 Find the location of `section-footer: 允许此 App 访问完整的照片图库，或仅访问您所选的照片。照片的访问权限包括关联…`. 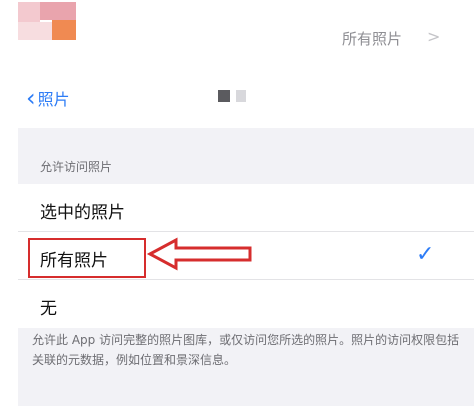

section-footer: 允许此 App 访问完整的照片图库，或仅访问您所选的照片。照片的访问权限包括关联… is located at coordinates (246, 350).